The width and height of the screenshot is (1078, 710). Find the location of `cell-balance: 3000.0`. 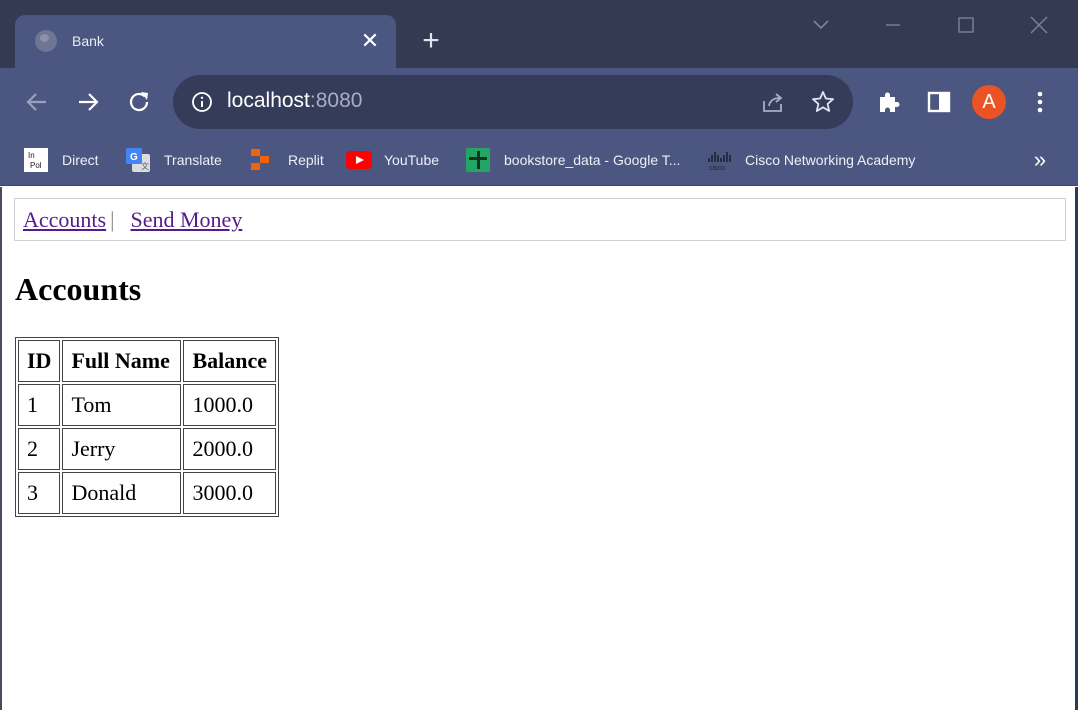

cell-balance: 3000.0 is located at coordinates (230, 493).